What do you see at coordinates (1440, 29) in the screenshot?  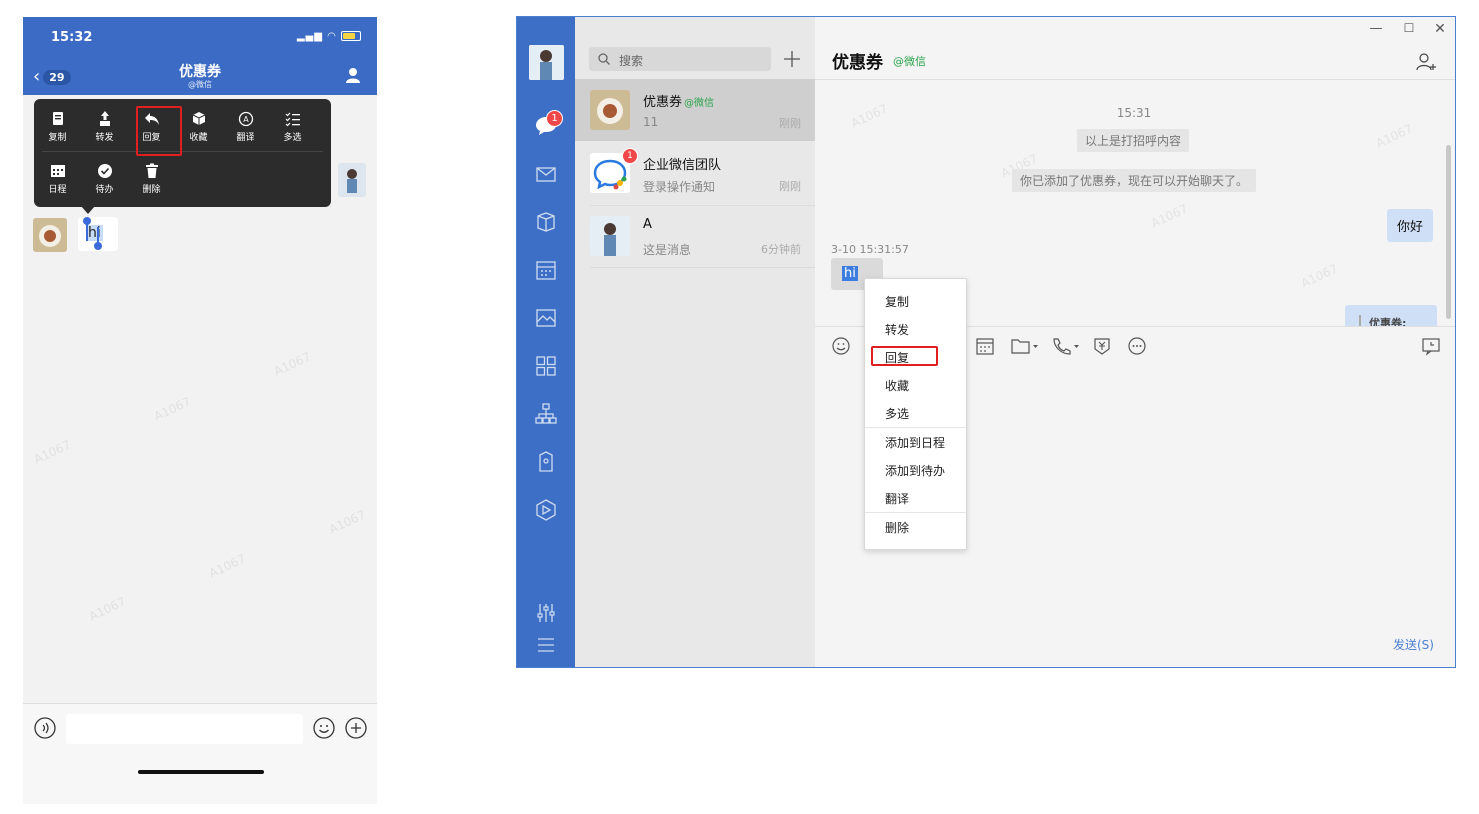 I see `close-button: ✕` at bounding box center [1440, 29].